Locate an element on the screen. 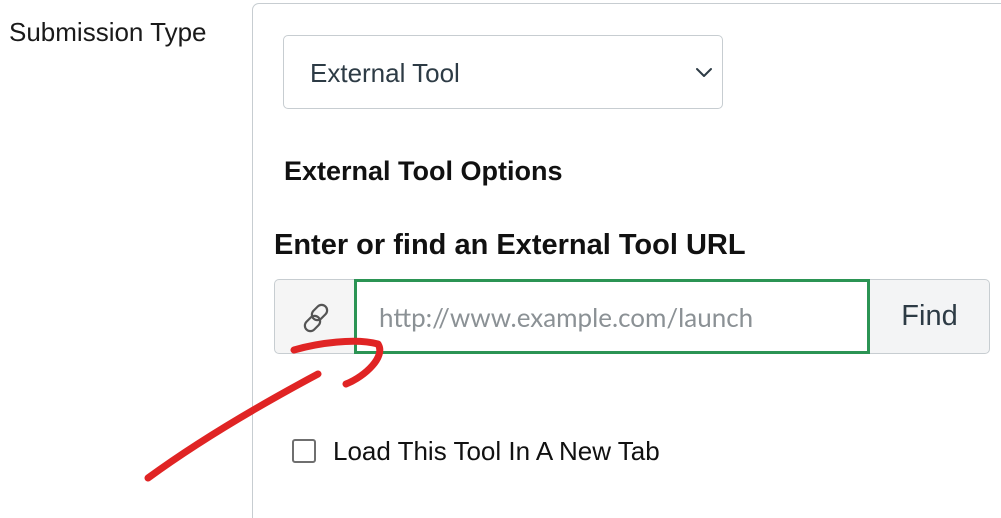 This screenshot has width=1001, height=518. external-tool-url-group: Find is located at coordinates (632, 316).